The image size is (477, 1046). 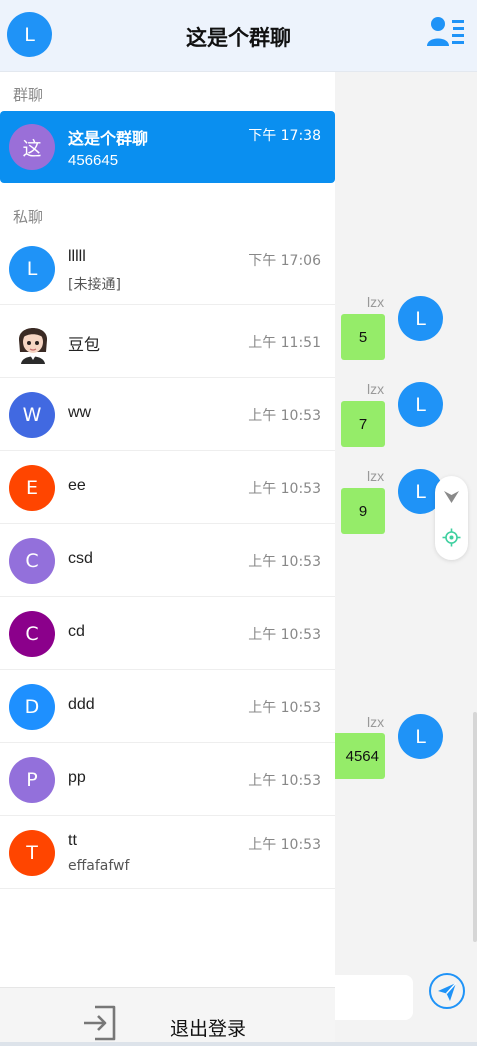 I want to click on message-bubble: 4564, so click(x=360, y=756).